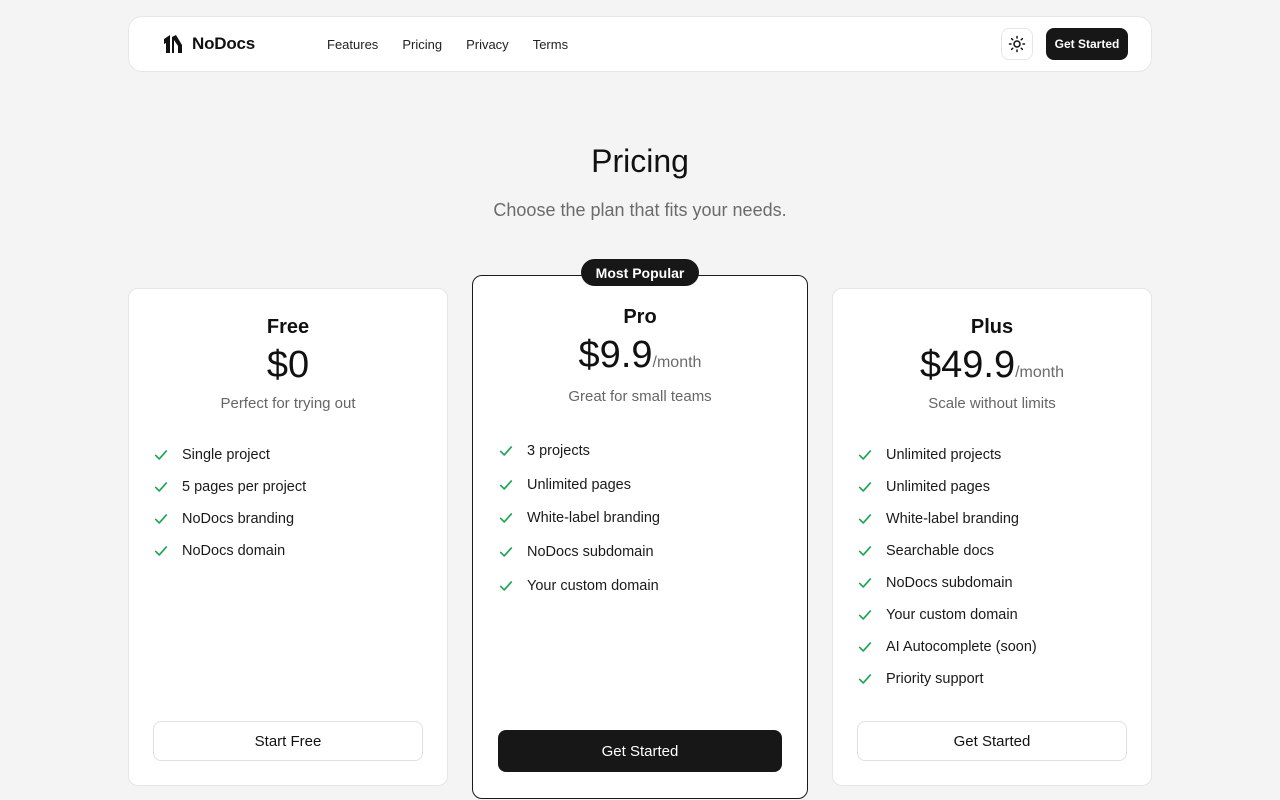 The width and height of the screenshot is (1280, 800). I want to click on plan-price-row: $49.9/month, so click(992, 365).